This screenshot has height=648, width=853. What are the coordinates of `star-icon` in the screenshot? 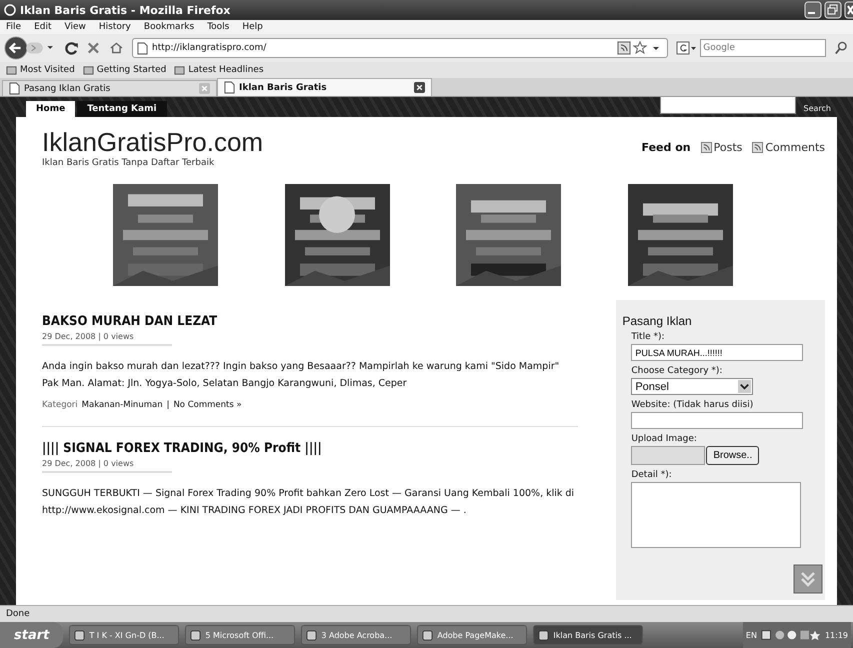 It's located at (640, 48).